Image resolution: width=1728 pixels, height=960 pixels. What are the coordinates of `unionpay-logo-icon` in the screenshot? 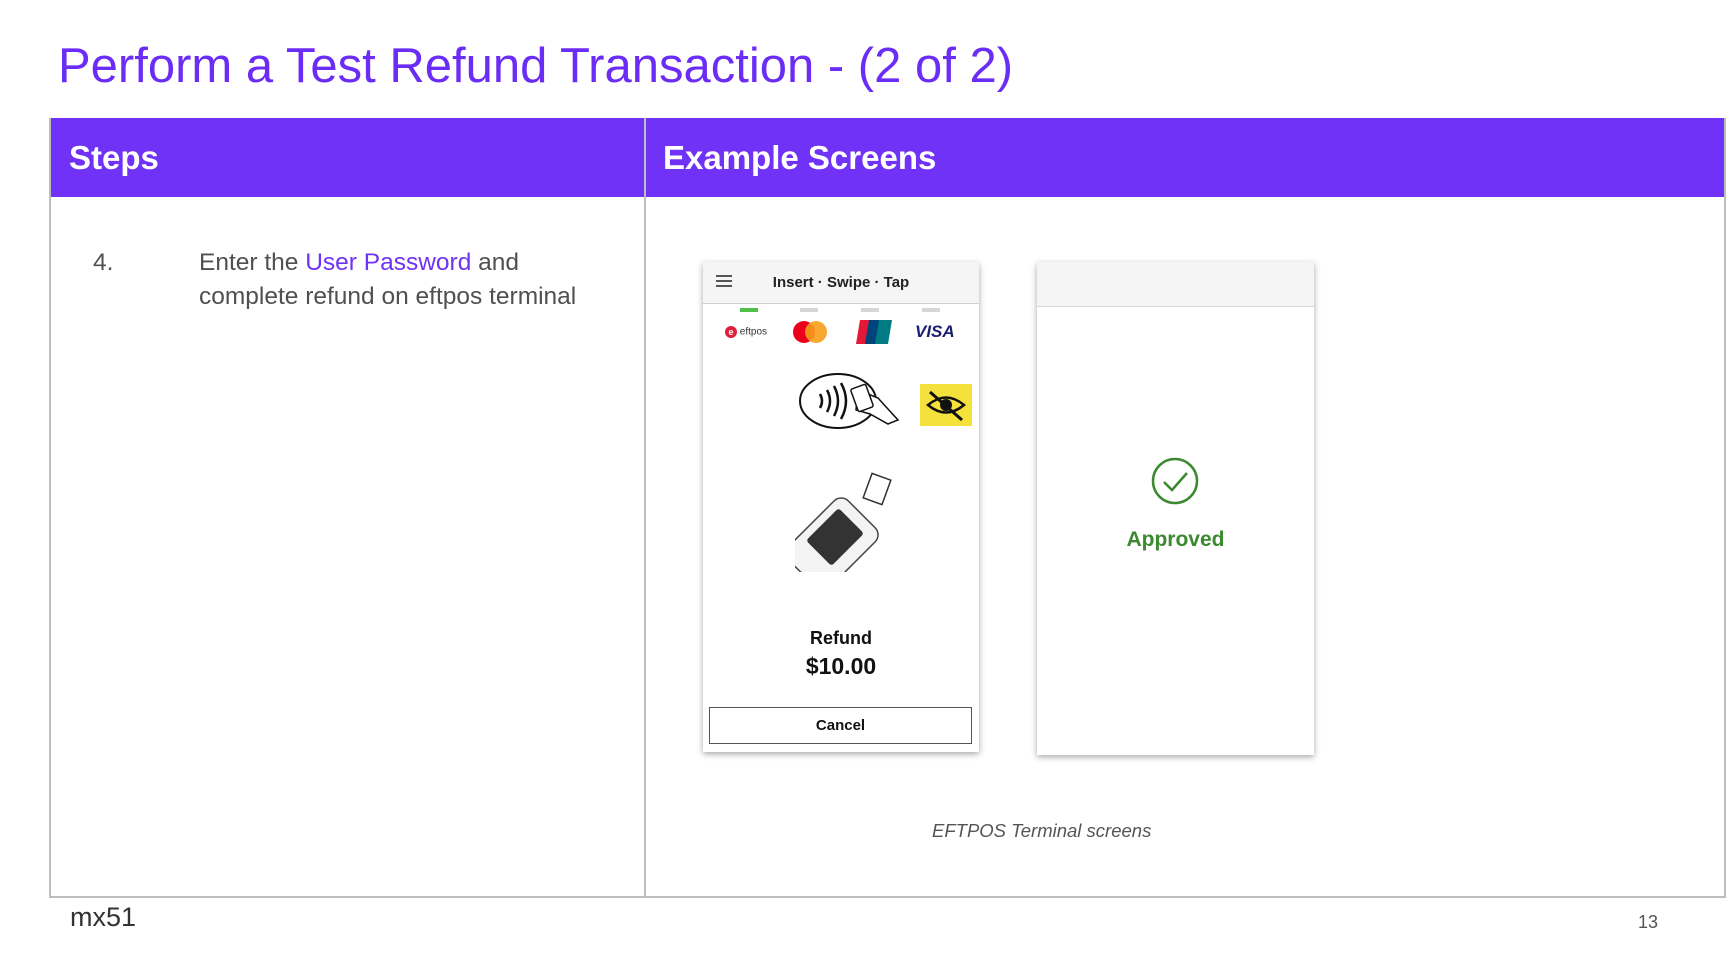 It's located at (874, 332).